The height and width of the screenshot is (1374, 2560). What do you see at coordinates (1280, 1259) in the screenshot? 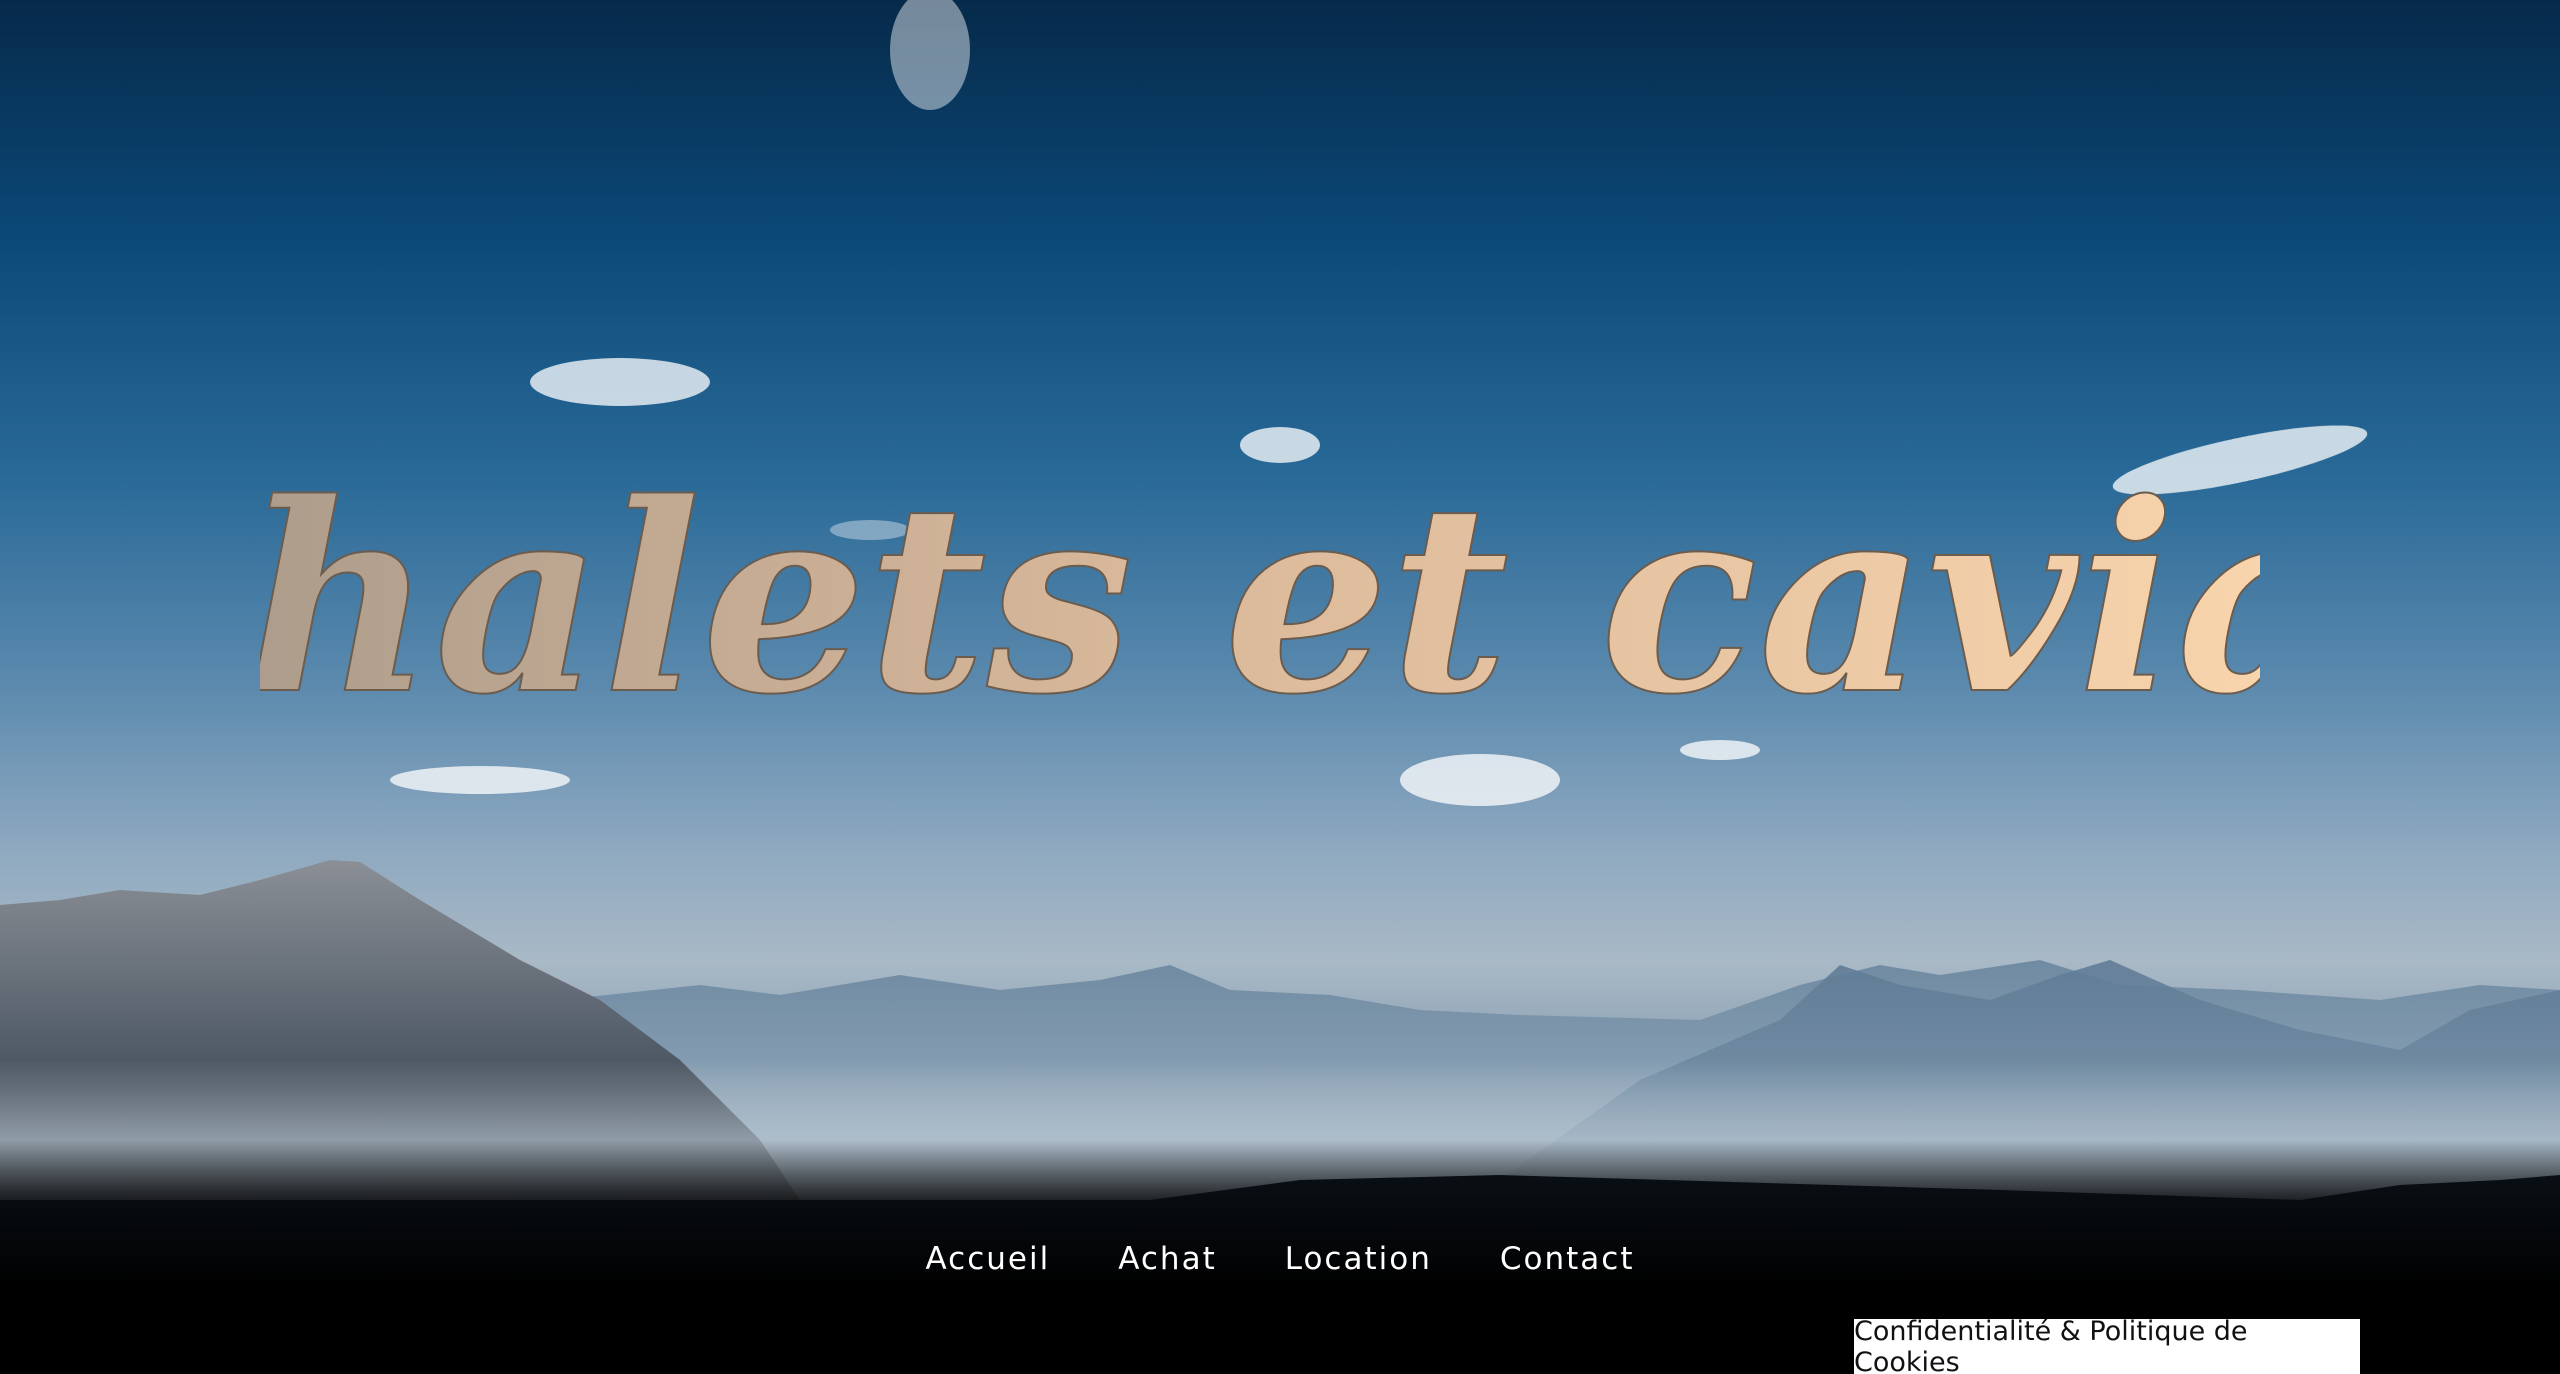
I see `main-navigation: Accueil Achat Location Contact` at bounding box center [1280, 1259].